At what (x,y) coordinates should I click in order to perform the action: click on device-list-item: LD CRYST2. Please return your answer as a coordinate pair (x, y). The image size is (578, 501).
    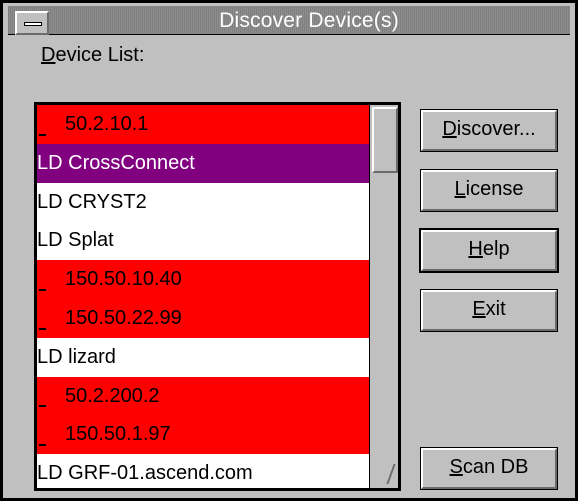
    Looking at the image, I should click on (206, 202).